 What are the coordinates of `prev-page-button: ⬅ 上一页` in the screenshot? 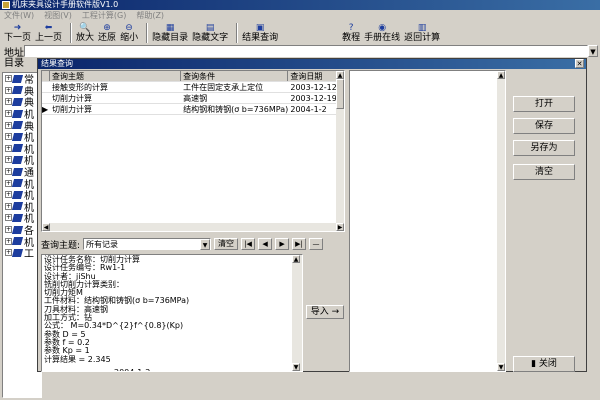 It's located at (48, 32).